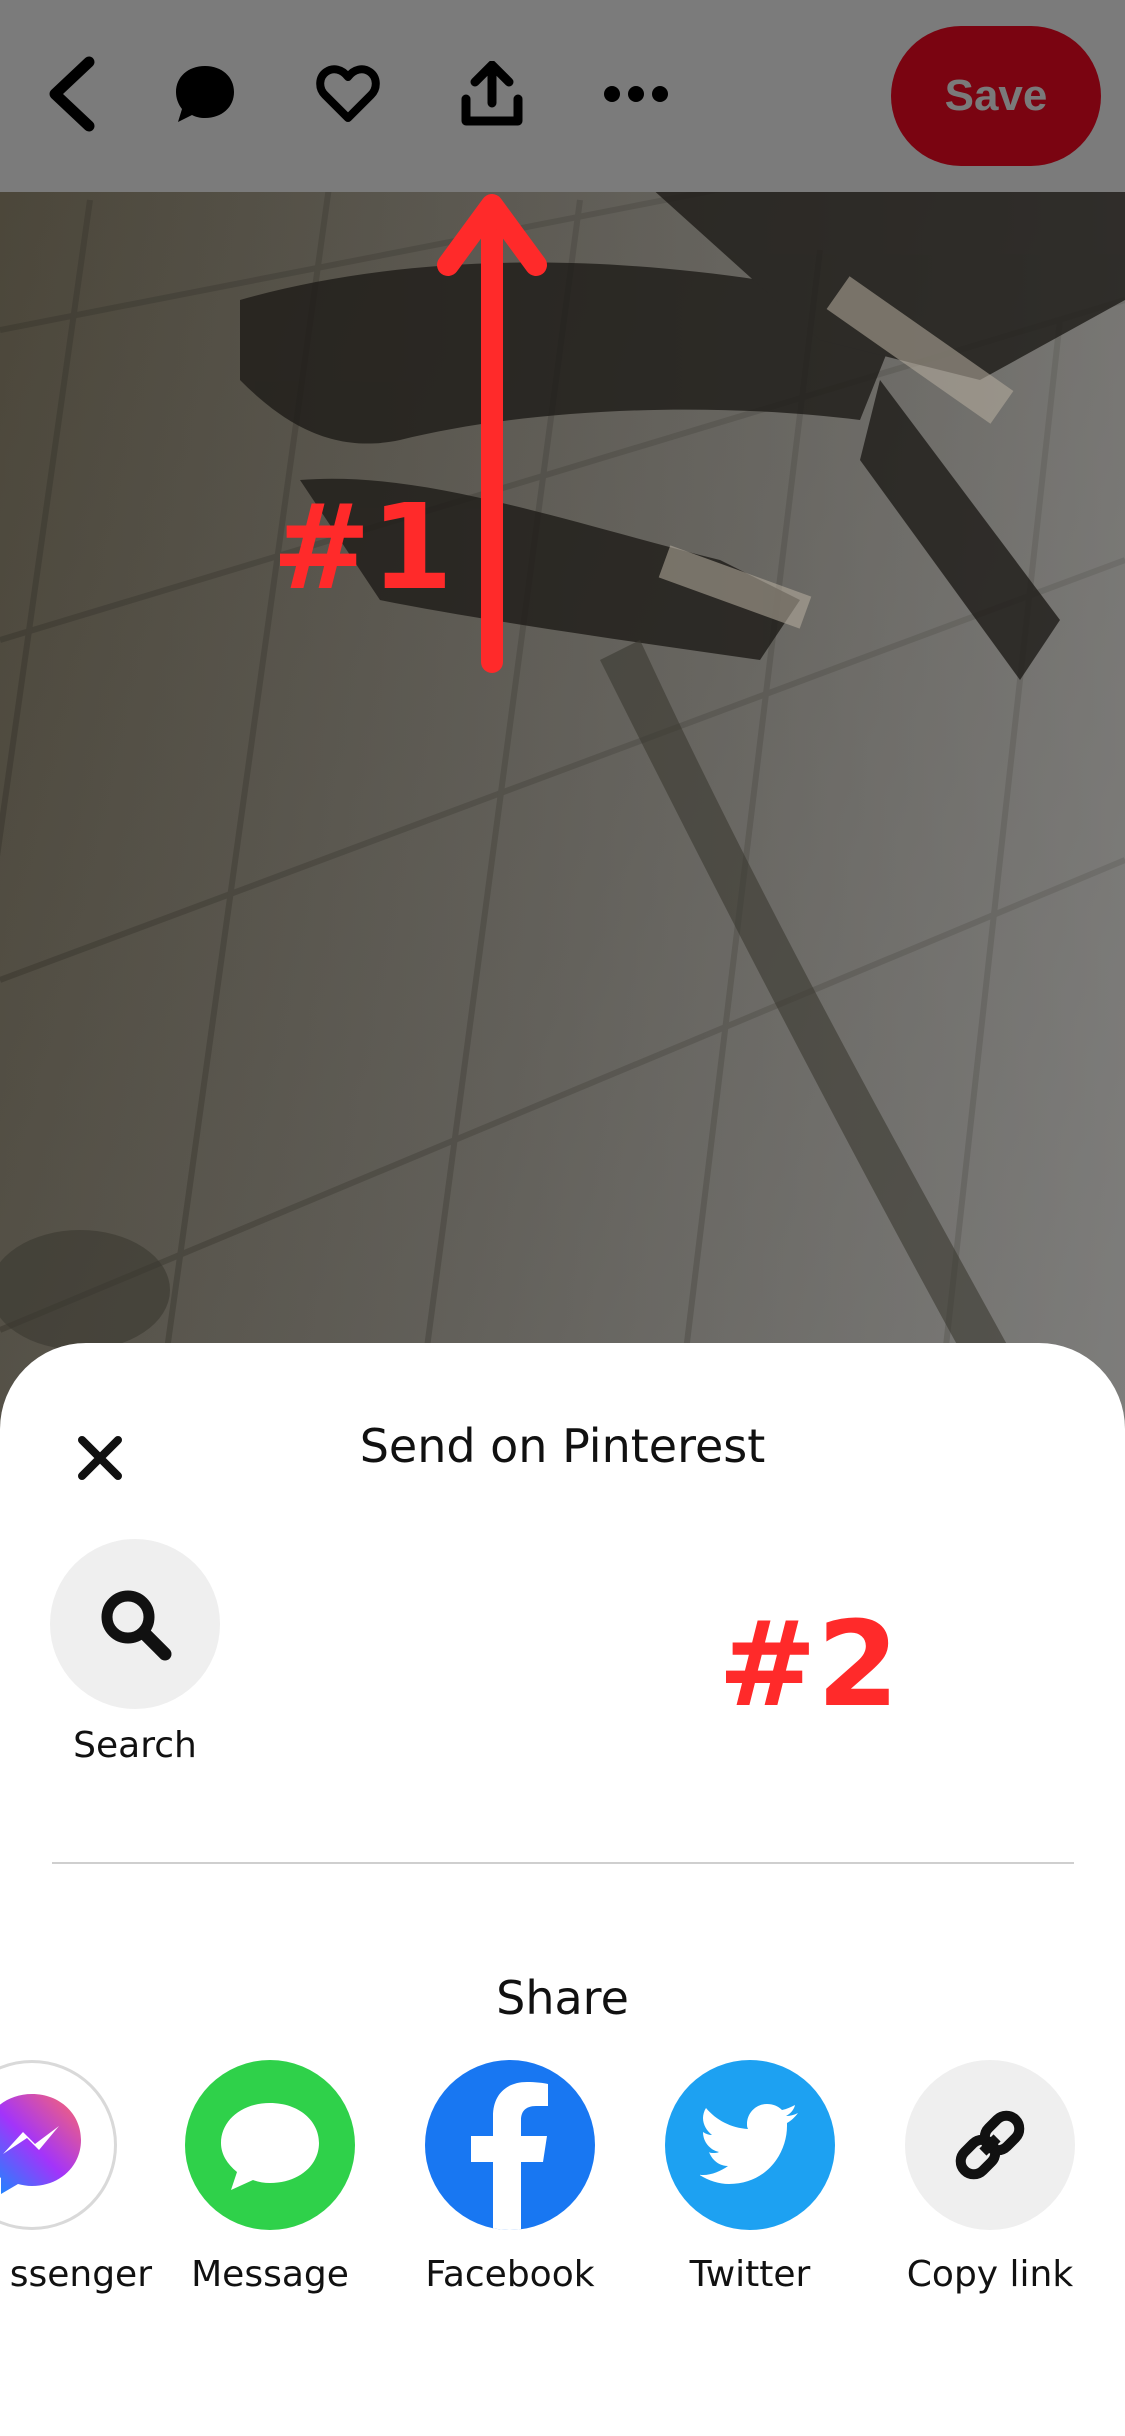 This screenshot has height=2436, width=1125. Describe the element at coordinates (135, 1745) in the screenshot. I see `search-label: Search` at that location.